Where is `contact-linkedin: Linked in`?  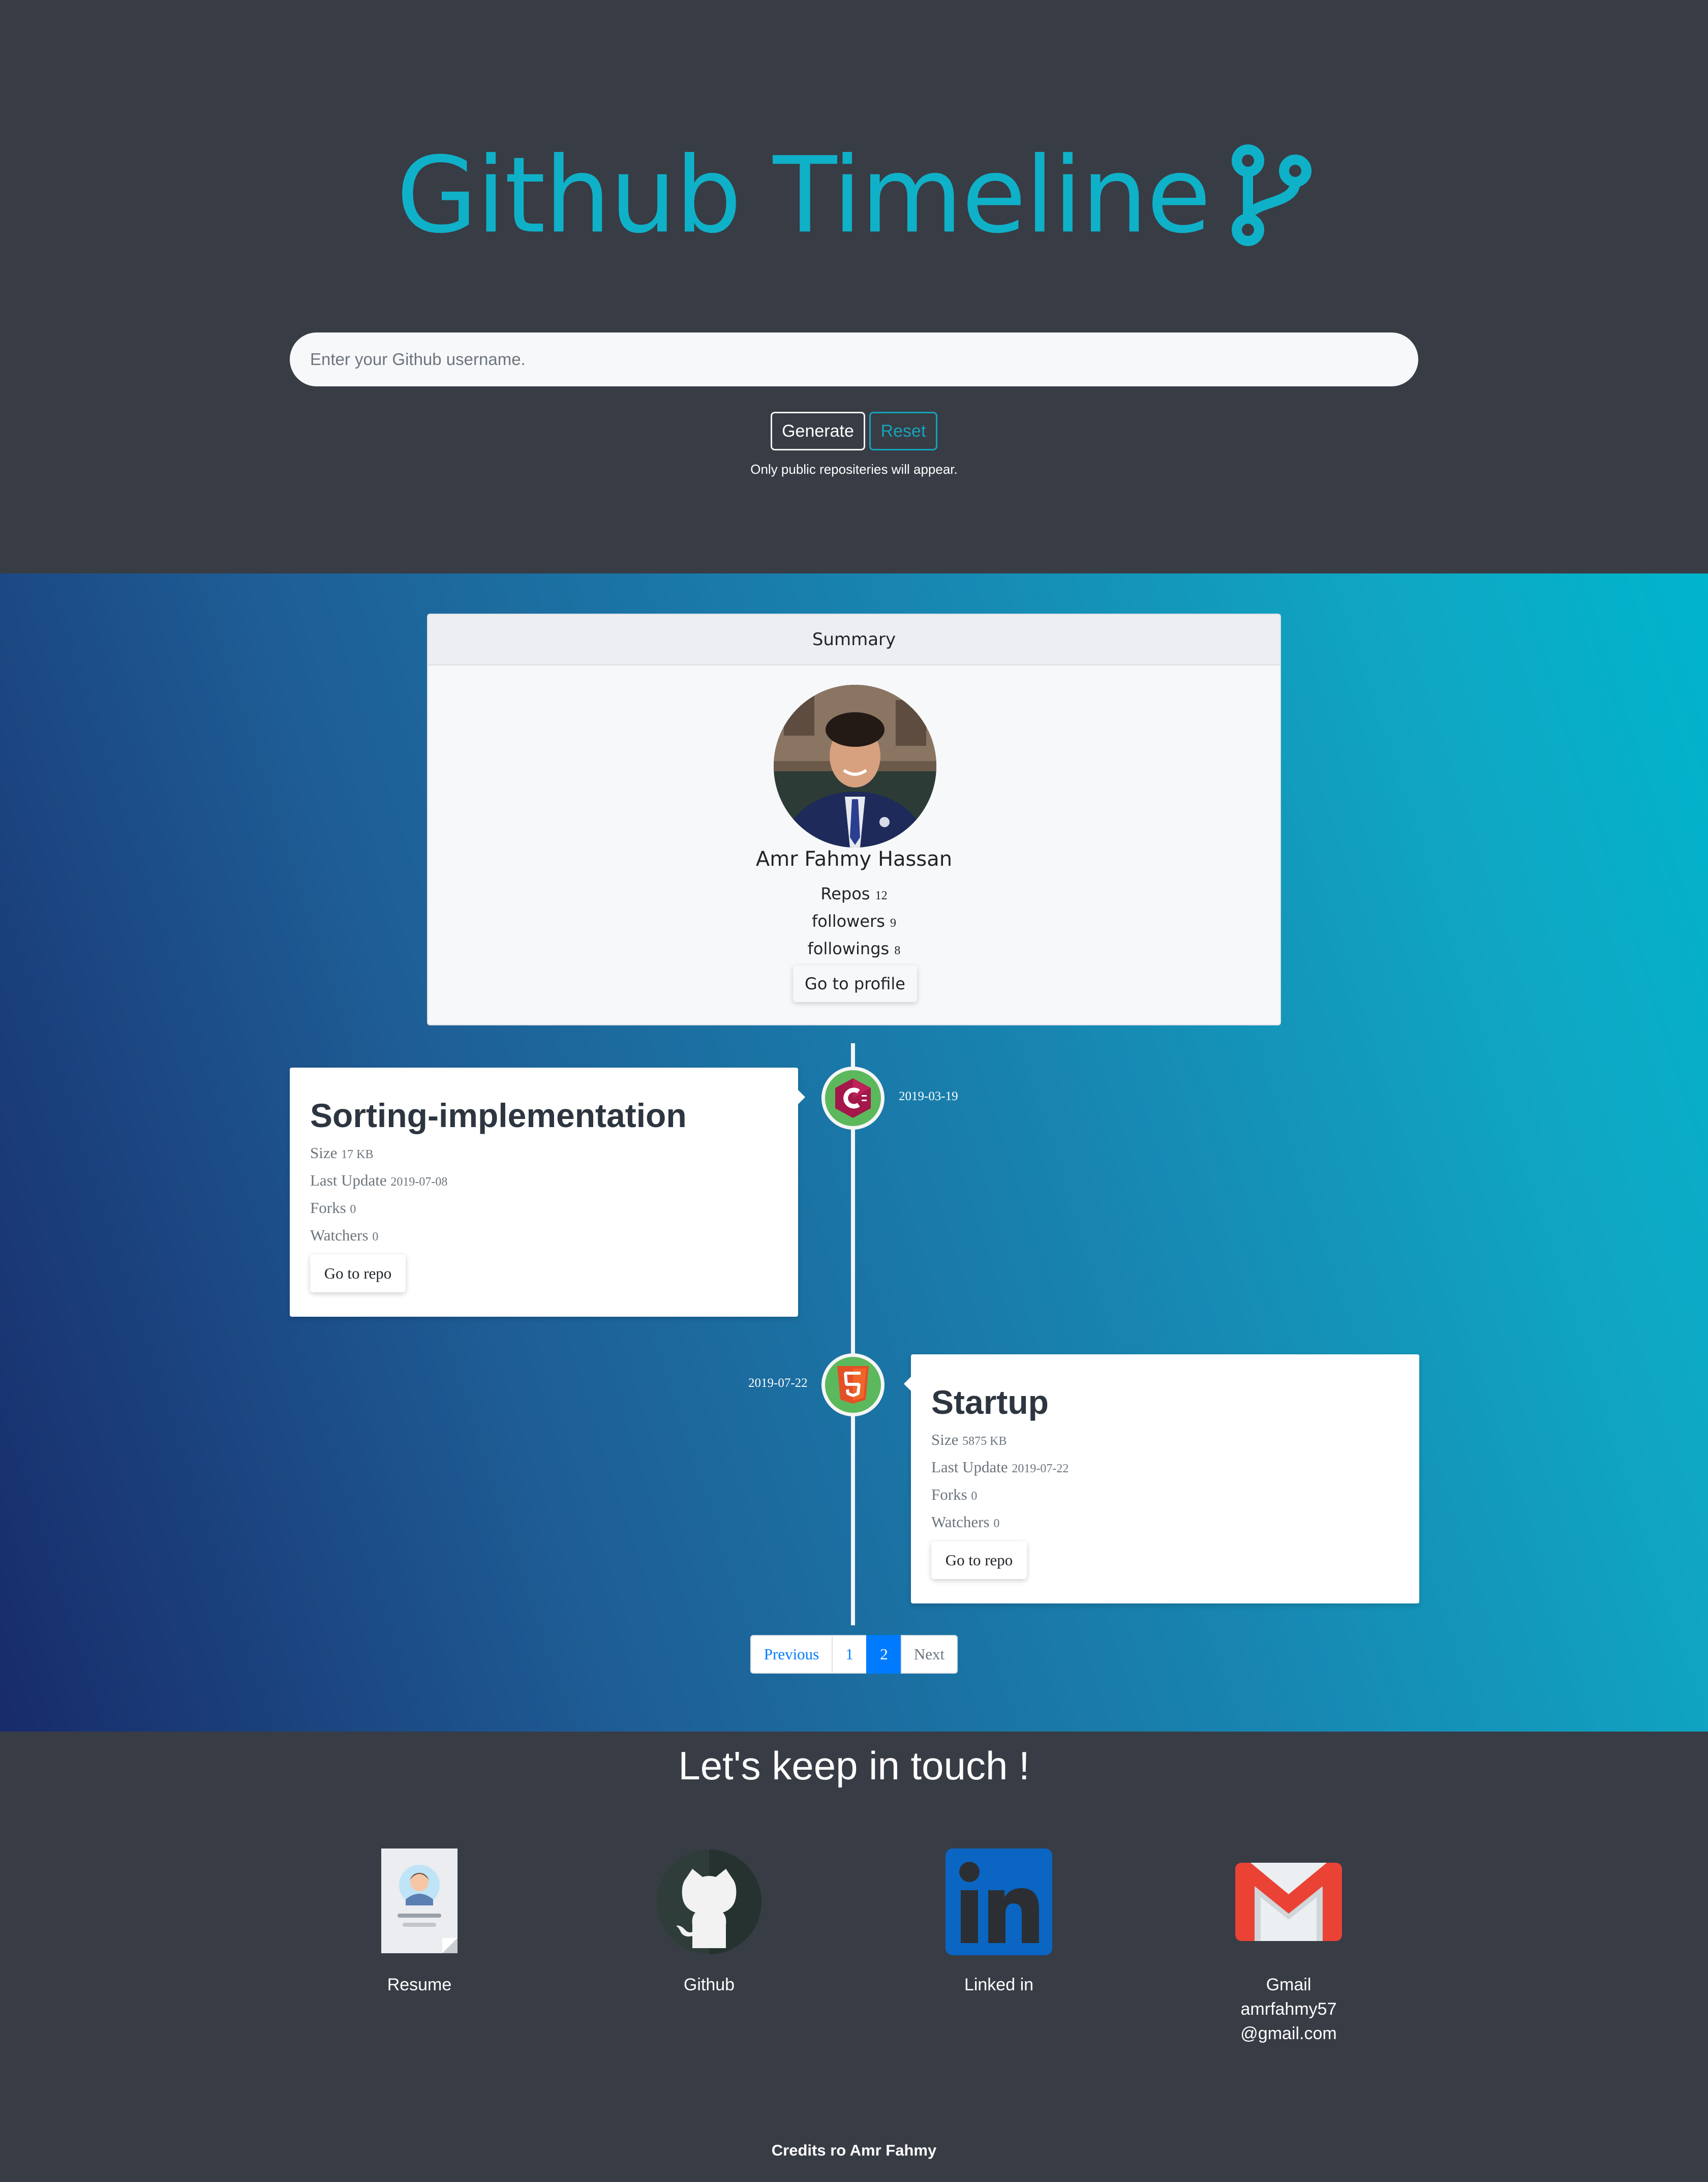 contact-linkedin: Linked in is located at coordinates (999, 1922).